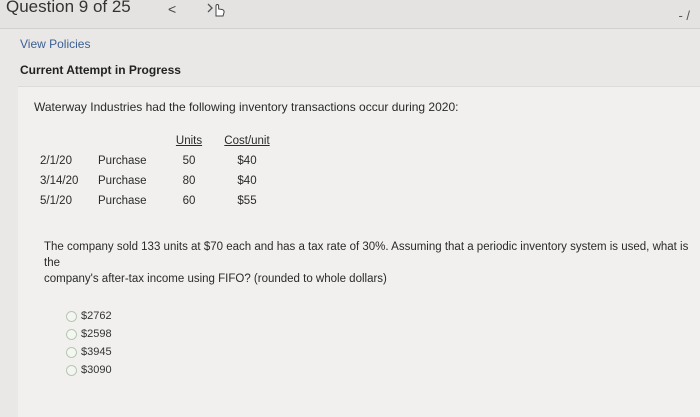 This screenshot has width=700, height=417. I want to click on header-date, so click(69, 141).